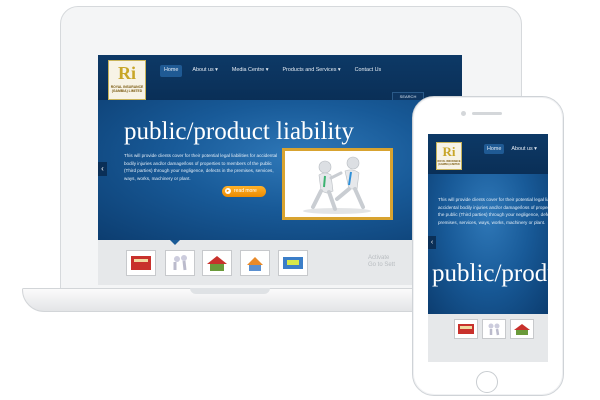 The height and width of the screenshot is (400, 600). What do you see at coordinates (449, 163) in the screenshot?
I see `phone-logo-subtitle: ROYAL INSURANCE (GAMBIA) LIMITED` at bounding box center [449, 163].